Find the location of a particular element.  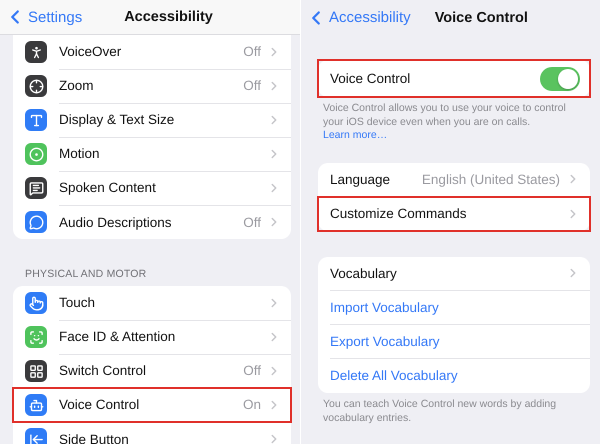

settings-row: Spoken Content is located at coordinates (152, 188).